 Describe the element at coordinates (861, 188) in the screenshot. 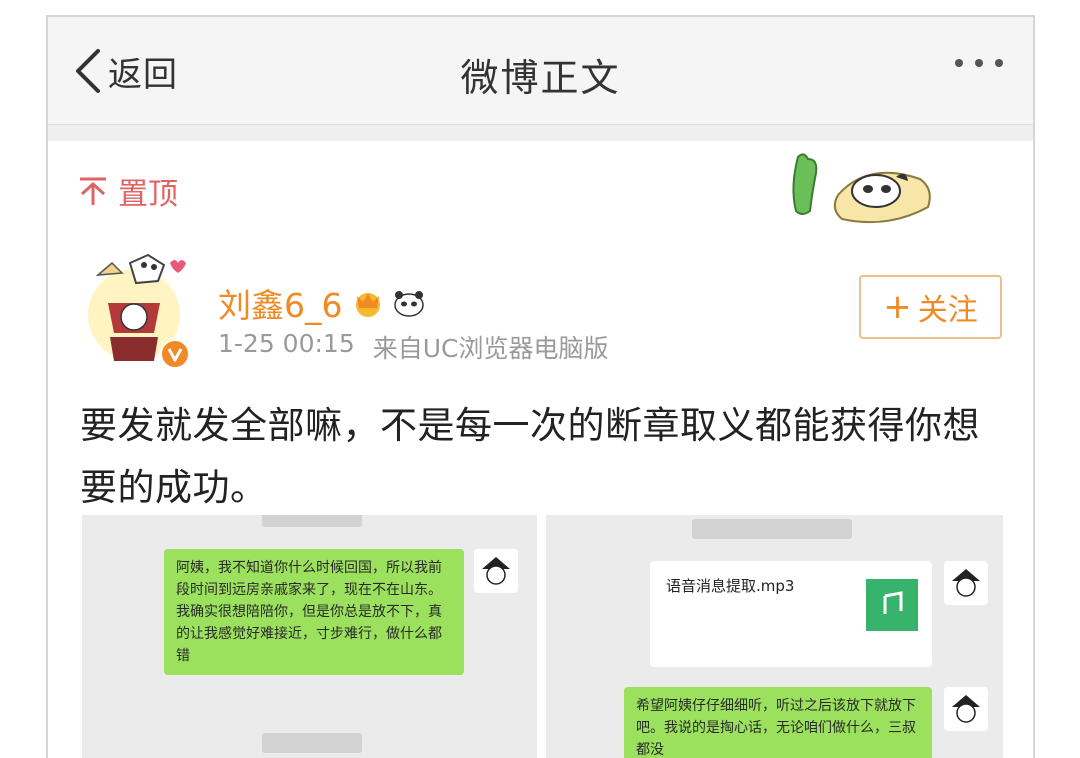

I see `cactus-sticker-icon` at that location.